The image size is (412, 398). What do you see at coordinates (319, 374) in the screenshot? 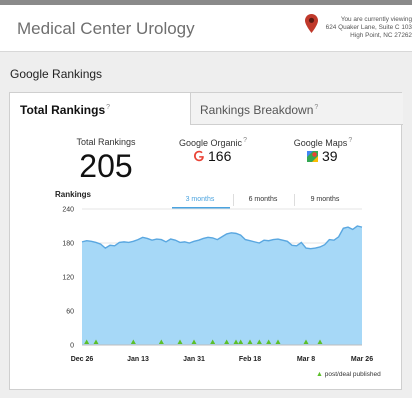
I see `post-marker-icon: ▲` at bounding box center [319, 374].